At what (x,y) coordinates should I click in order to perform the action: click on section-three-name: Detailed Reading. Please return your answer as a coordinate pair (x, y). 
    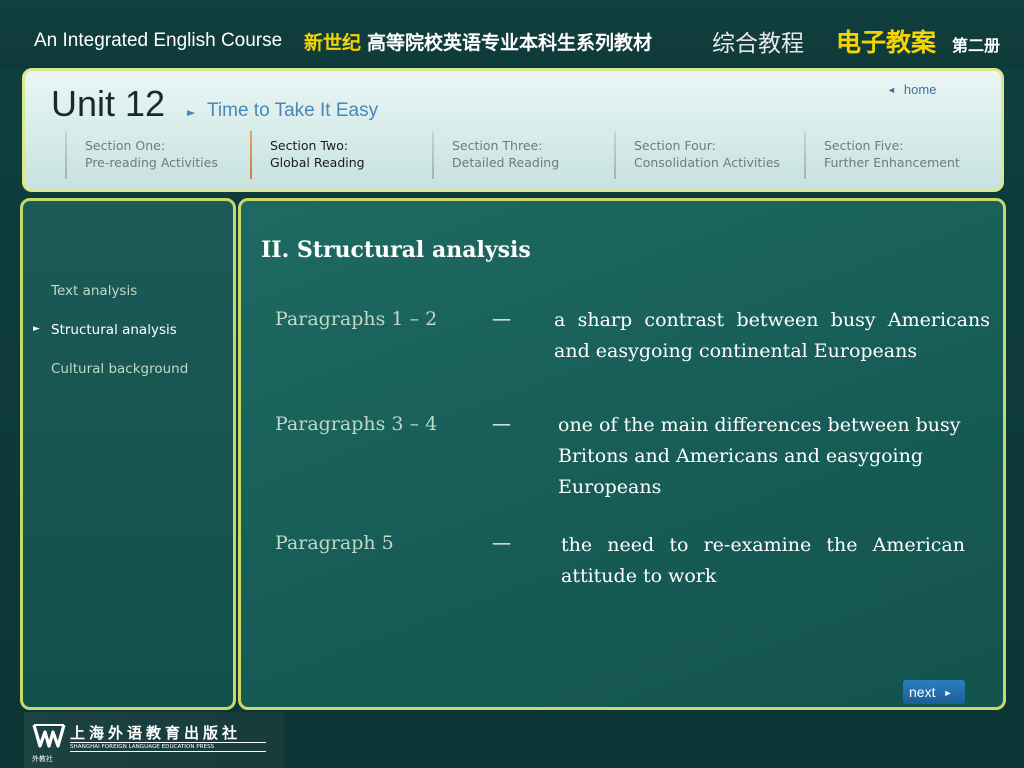
    Looking at the image, I should click on (506, 162).